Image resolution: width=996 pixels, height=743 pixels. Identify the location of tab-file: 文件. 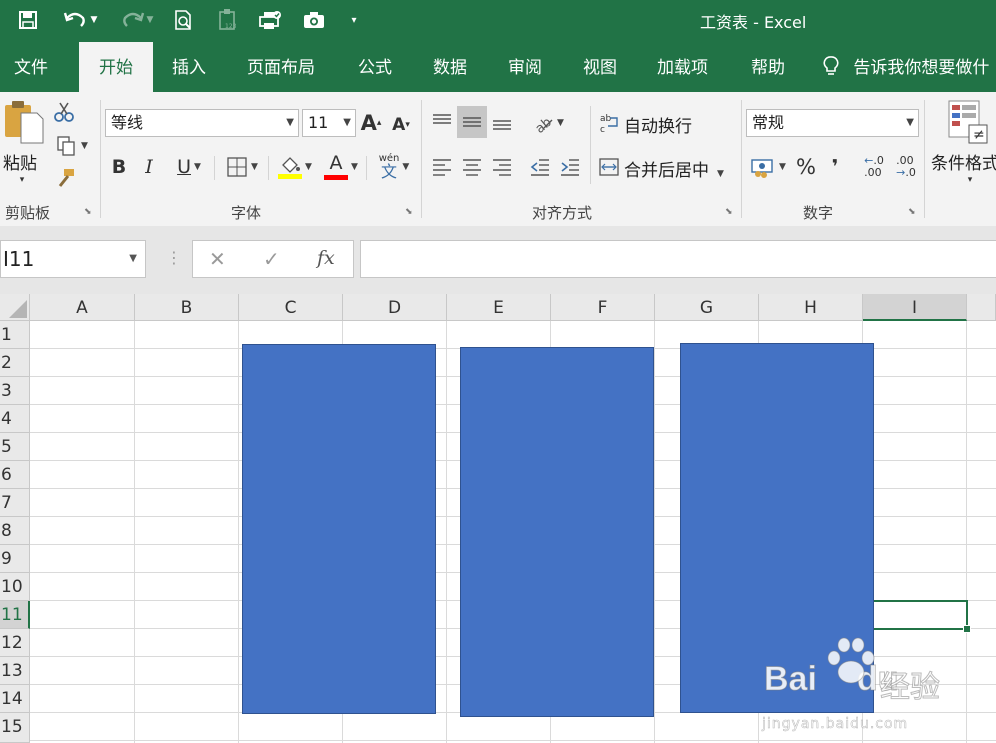
(31, 67).